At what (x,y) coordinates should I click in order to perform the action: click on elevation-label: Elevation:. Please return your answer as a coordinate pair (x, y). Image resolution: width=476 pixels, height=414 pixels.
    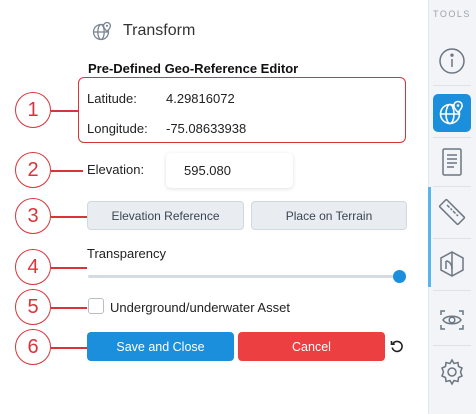
    Looking at the image, I should click on (116, 169).